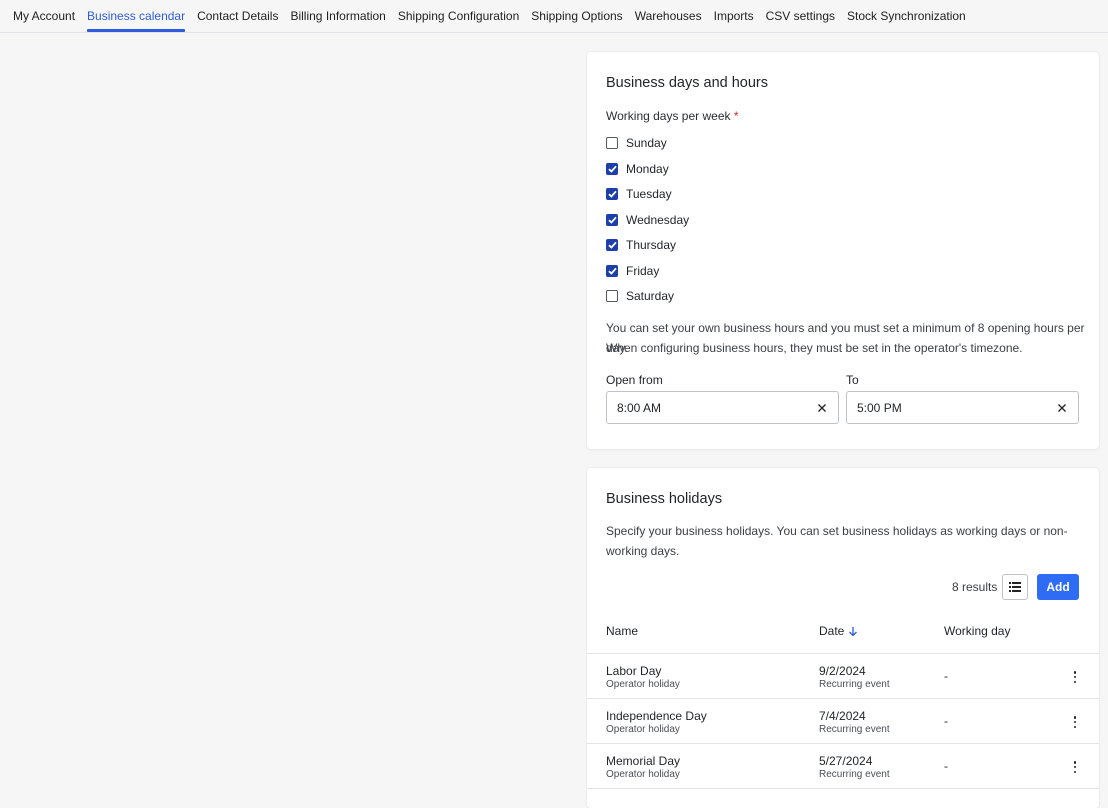  What do you see at coordinates (853, 631) in the screenshot?
I see `sort-descending-icon` at bounding box center [853, 631].